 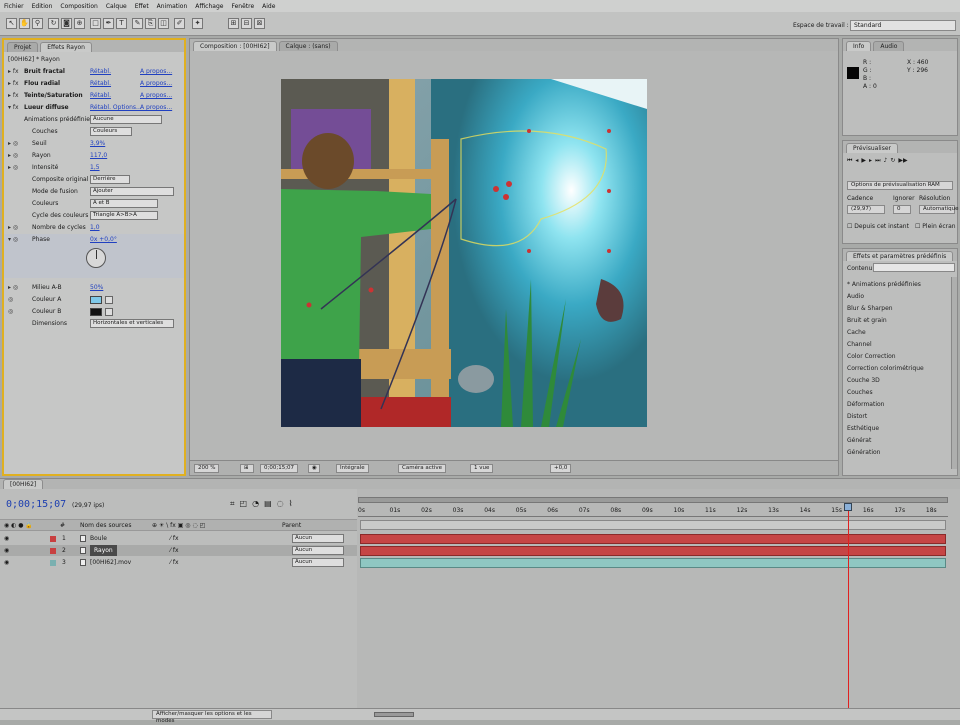 What do you see at coordinates (10, 312) in the screenshot?
I see `stopwatch-icon: ◎` at bounding box center [10, 312].